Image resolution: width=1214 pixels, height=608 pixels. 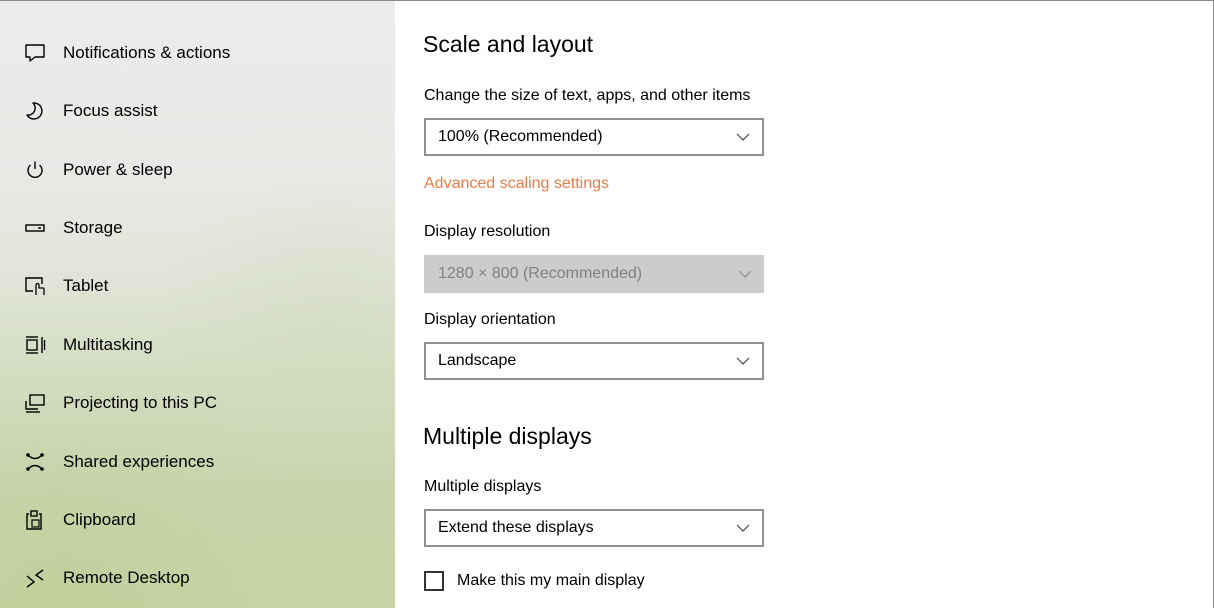 I want to click on sidebar-item-label: Storage, so click(x=93, y=227).